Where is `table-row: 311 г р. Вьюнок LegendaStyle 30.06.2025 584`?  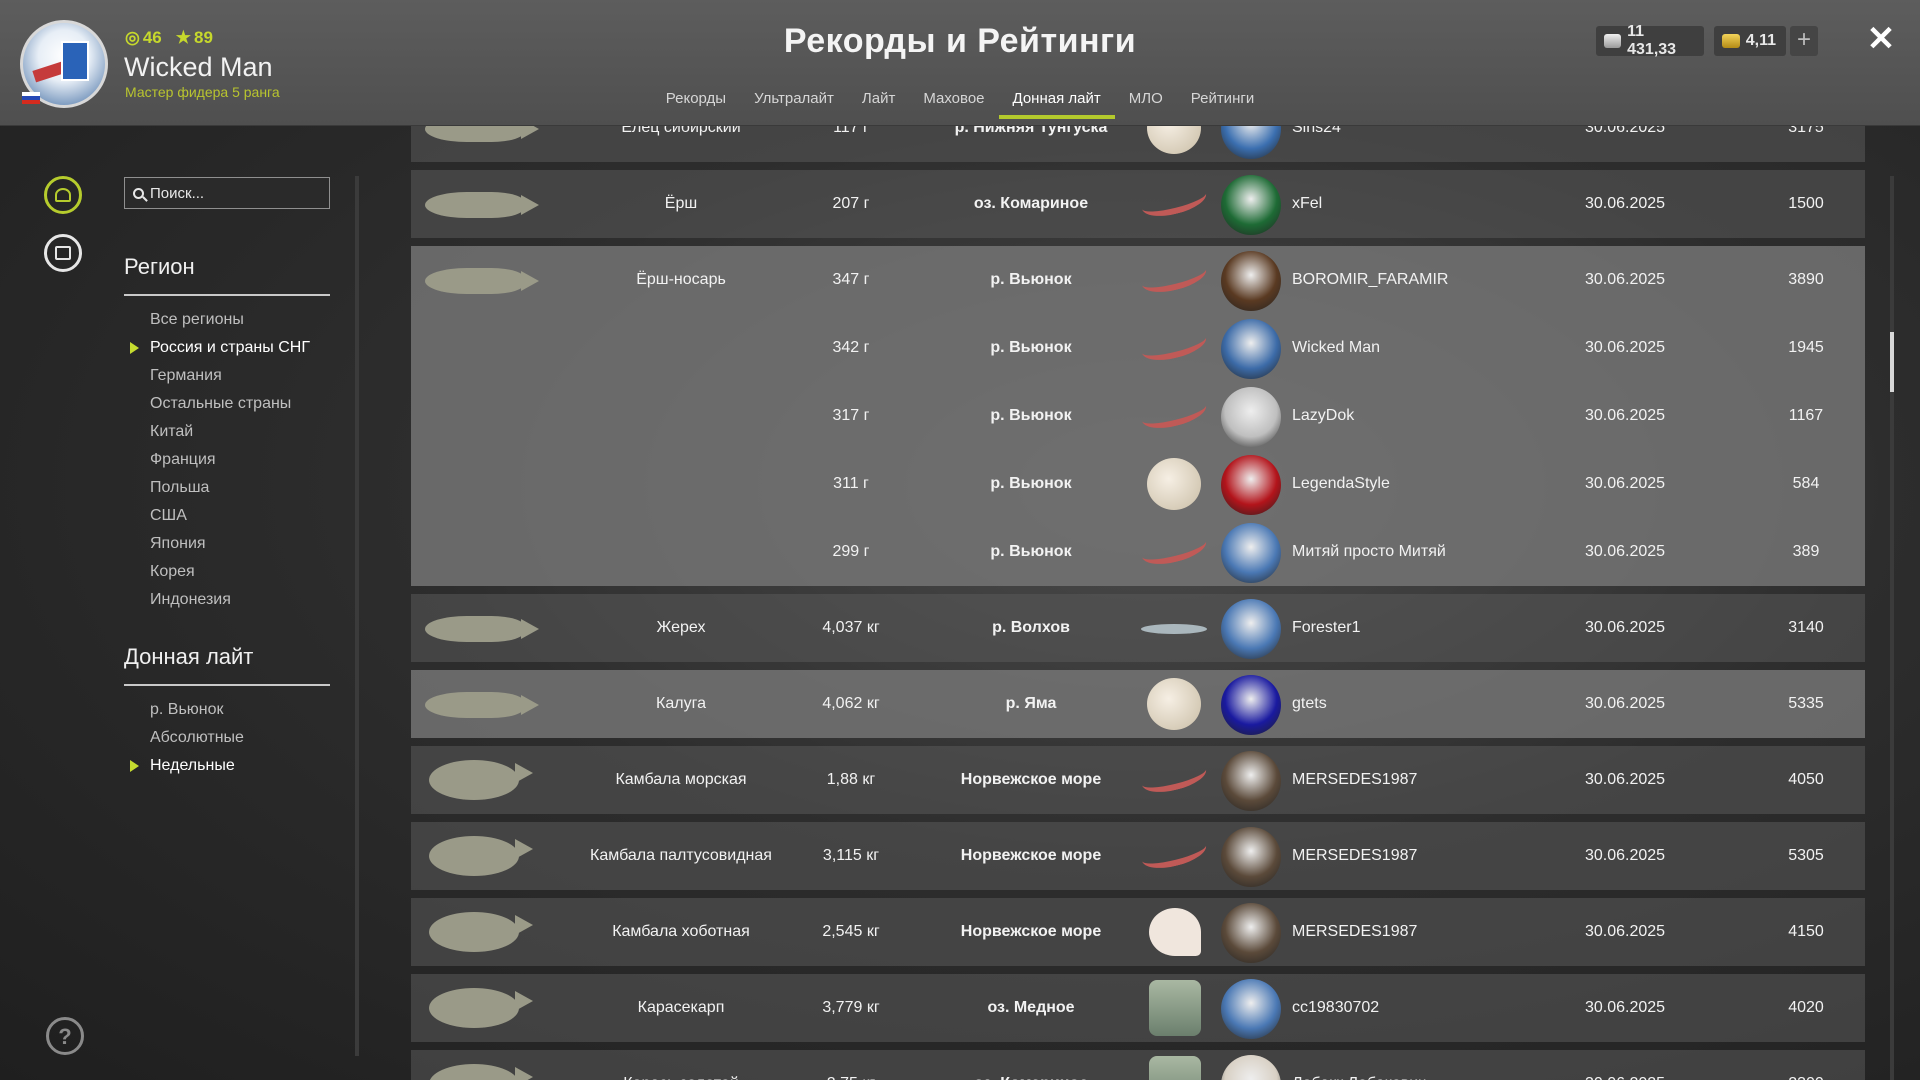
table-row: 311 г р. Вьюнок LegendaStyle 30.06.2025 584 is located at coordinates (1138, 484).